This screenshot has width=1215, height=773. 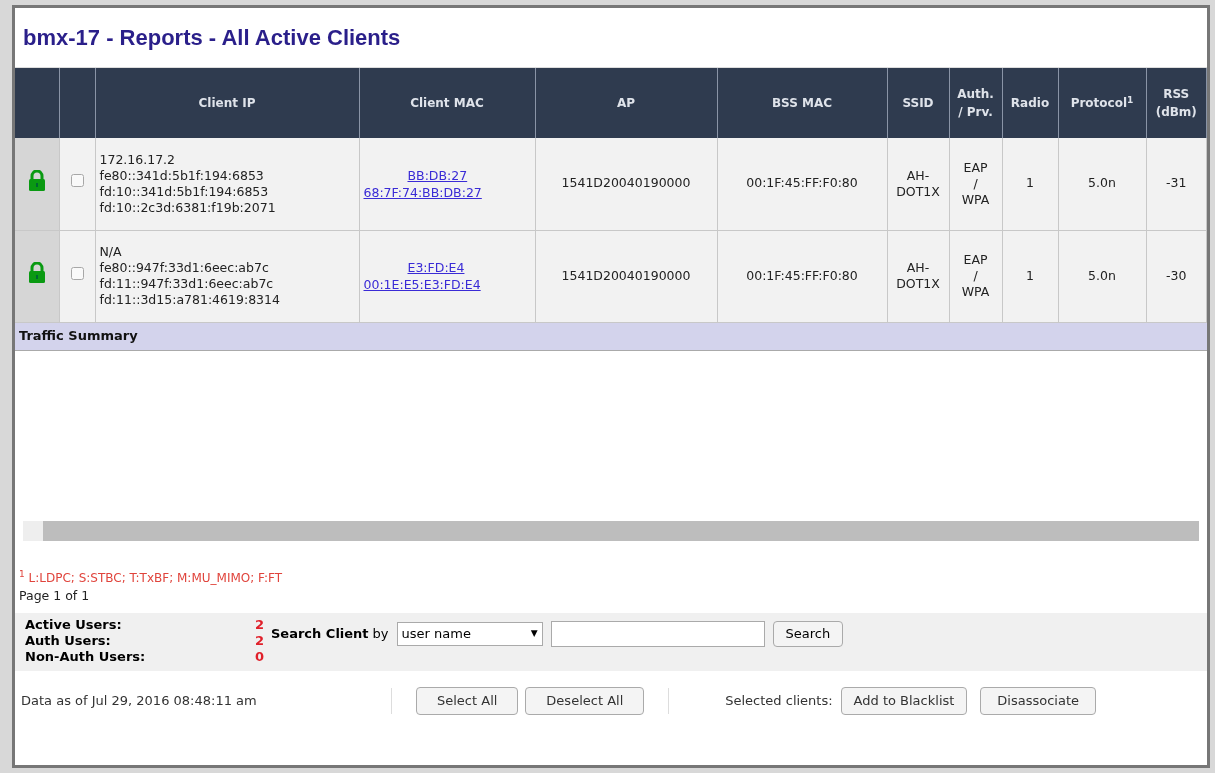 I want to click on stat-label: Auth Users:, so click(x=68, y=640).